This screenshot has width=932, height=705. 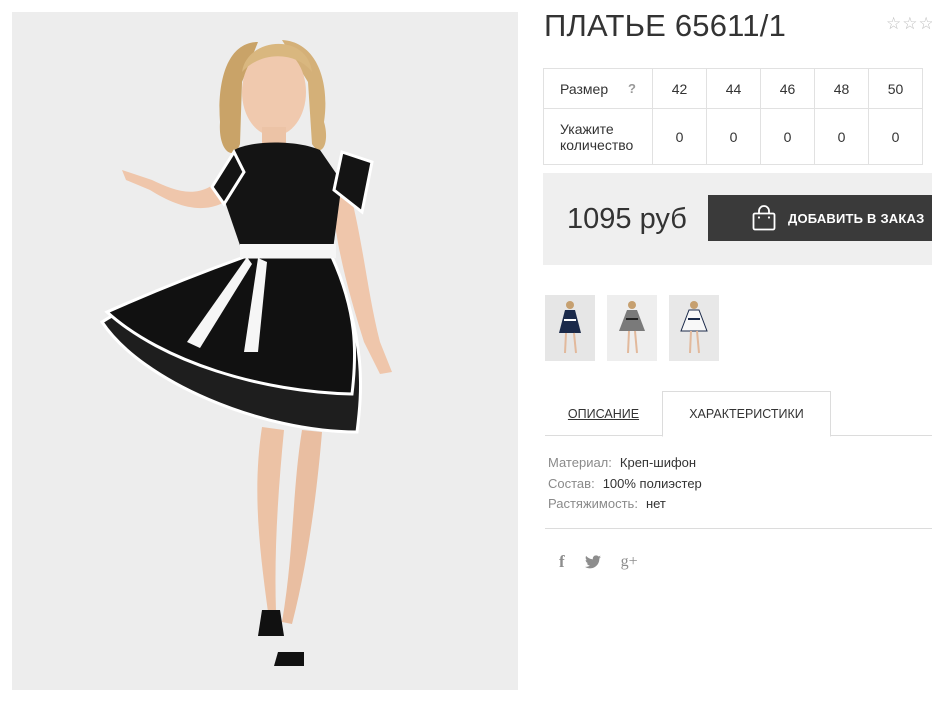 I want to click on characteristic-key: Материал:, so click(x=580, y=462).